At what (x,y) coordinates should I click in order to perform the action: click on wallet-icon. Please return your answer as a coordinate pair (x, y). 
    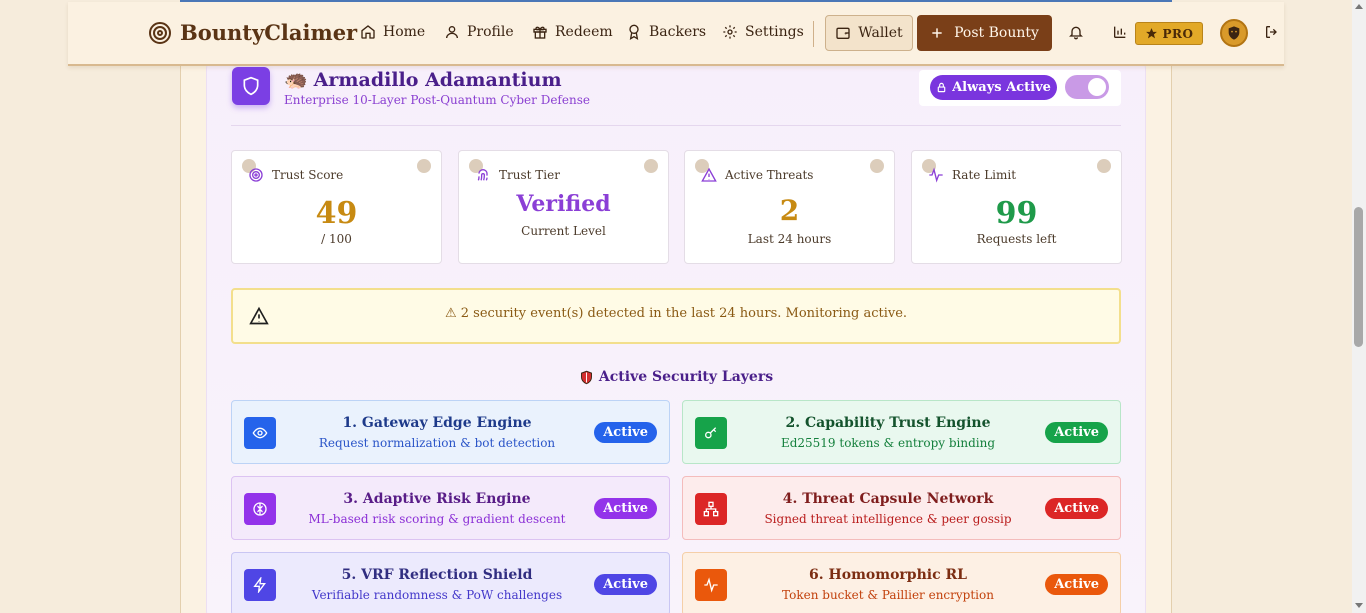
    Looking at the image, I should click on (843, 33).